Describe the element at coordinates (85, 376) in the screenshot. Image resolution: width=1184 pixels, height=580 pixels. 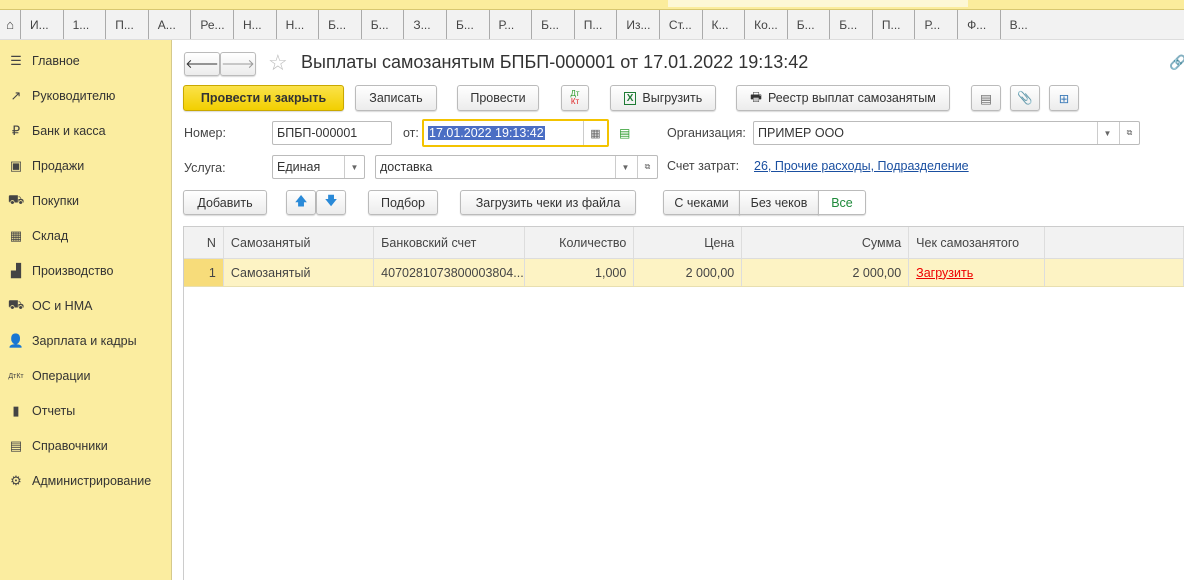
I see `sidebar-item: ДтКт Операции` at that location.